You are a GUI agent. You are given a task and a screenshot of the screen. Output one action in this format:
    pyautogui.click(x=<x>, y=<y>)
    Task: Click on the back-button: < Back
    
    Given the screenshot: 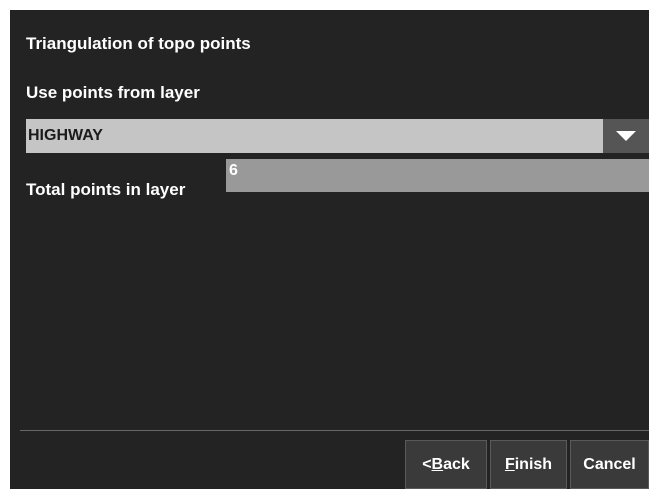 What is the action you would take?
    pyautogui.click(x=446, y=464)
    